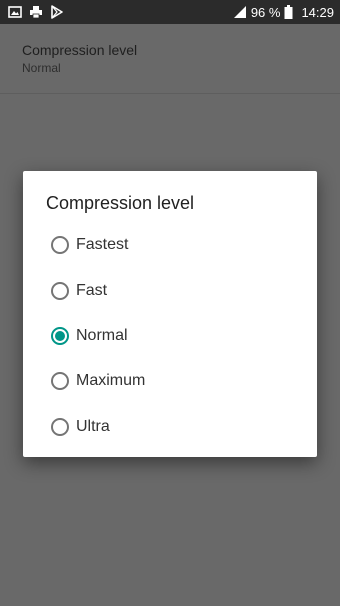  What do you see at coordinates (317, 12) in the screenshot?
I see `clock: 14:29` at bounding box center [317, 12].